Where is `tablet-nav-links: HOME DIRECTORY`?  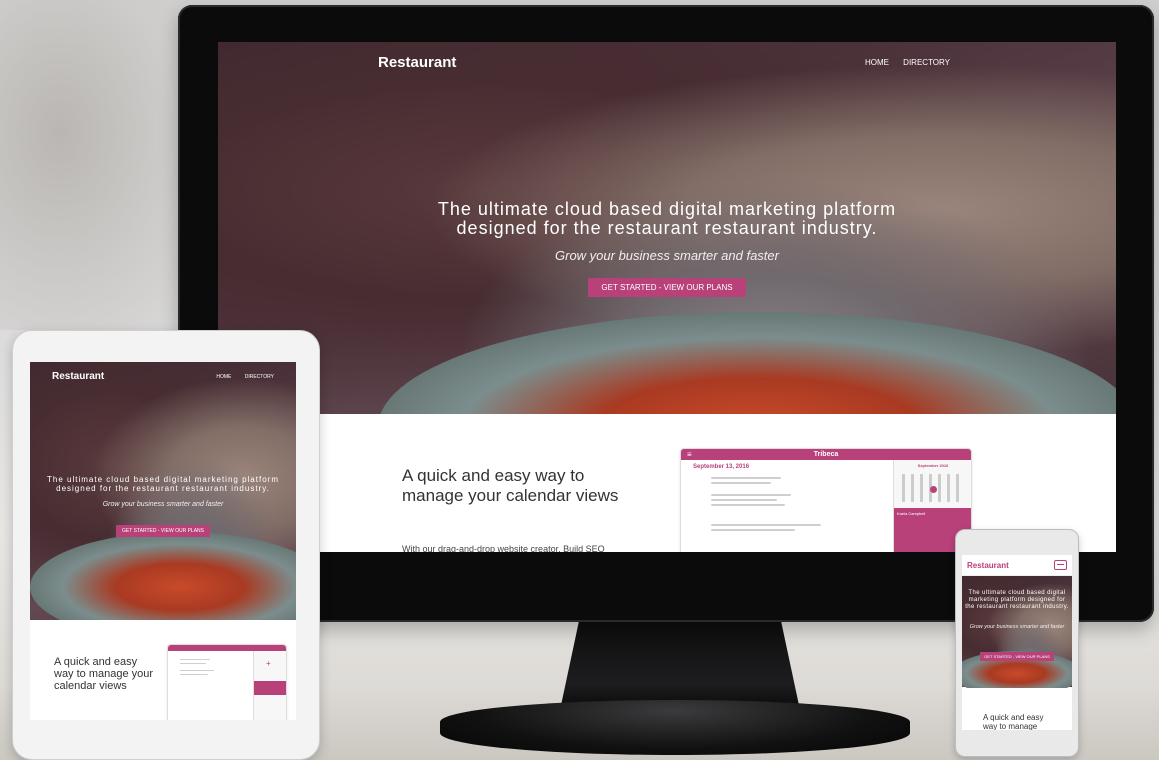
tablet-nav-links: HOME DIRECTORY is located at coordinates (239, 377).